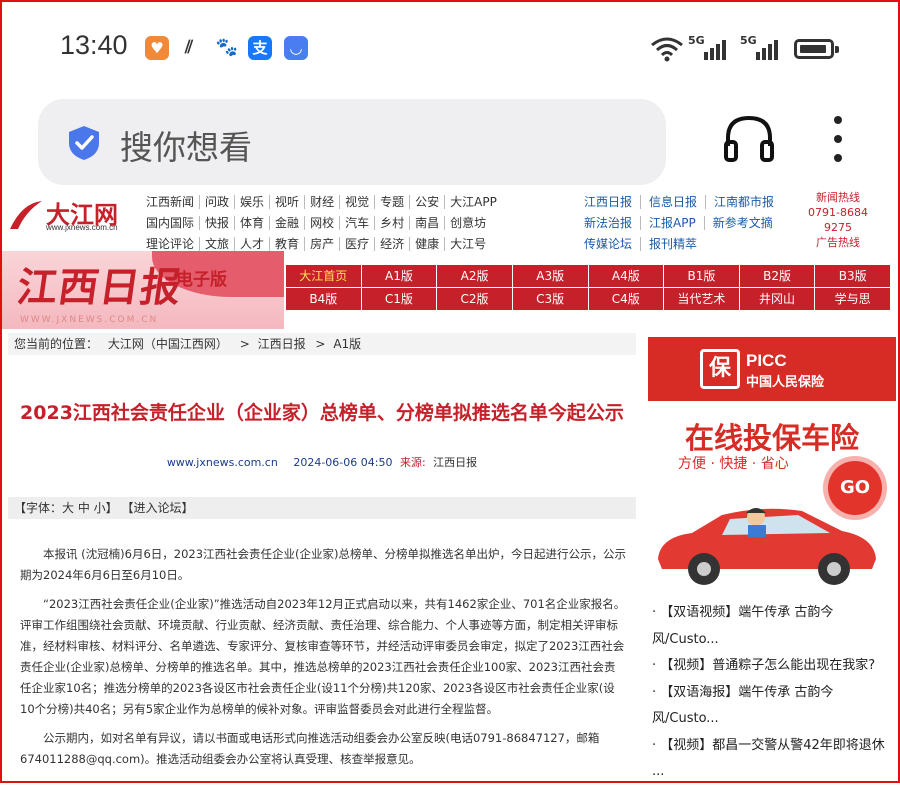 The image size is (900, 786). I want to click on edition-tab: C1版, so click(399, 299).